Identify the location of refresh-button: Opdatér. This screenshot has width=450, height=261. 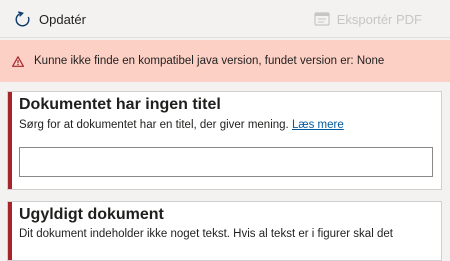
(50, 19).